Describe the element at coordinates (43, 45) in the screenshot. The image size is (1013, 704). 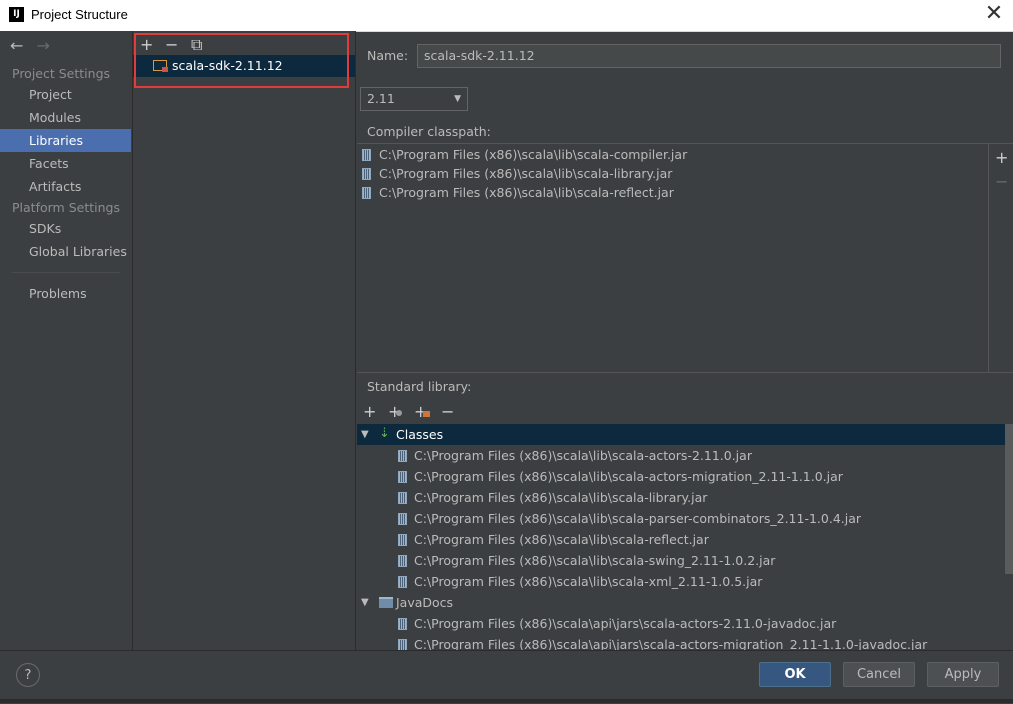
I see `forward-arrow-icon: →` at that location.